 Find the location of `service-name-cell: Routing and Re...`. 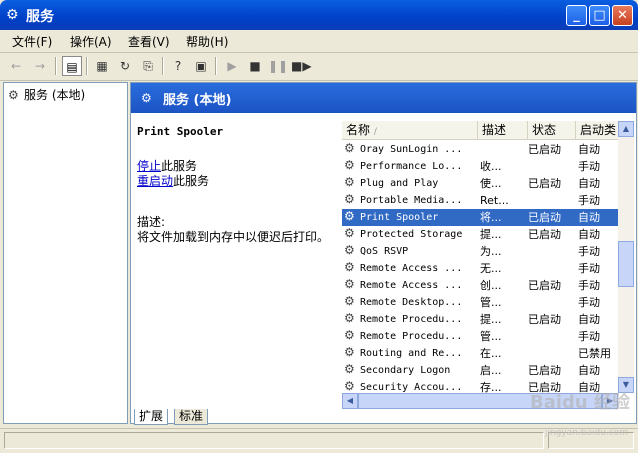

service-name-cell: Routing and Re... is located at coordinates (411, 353).